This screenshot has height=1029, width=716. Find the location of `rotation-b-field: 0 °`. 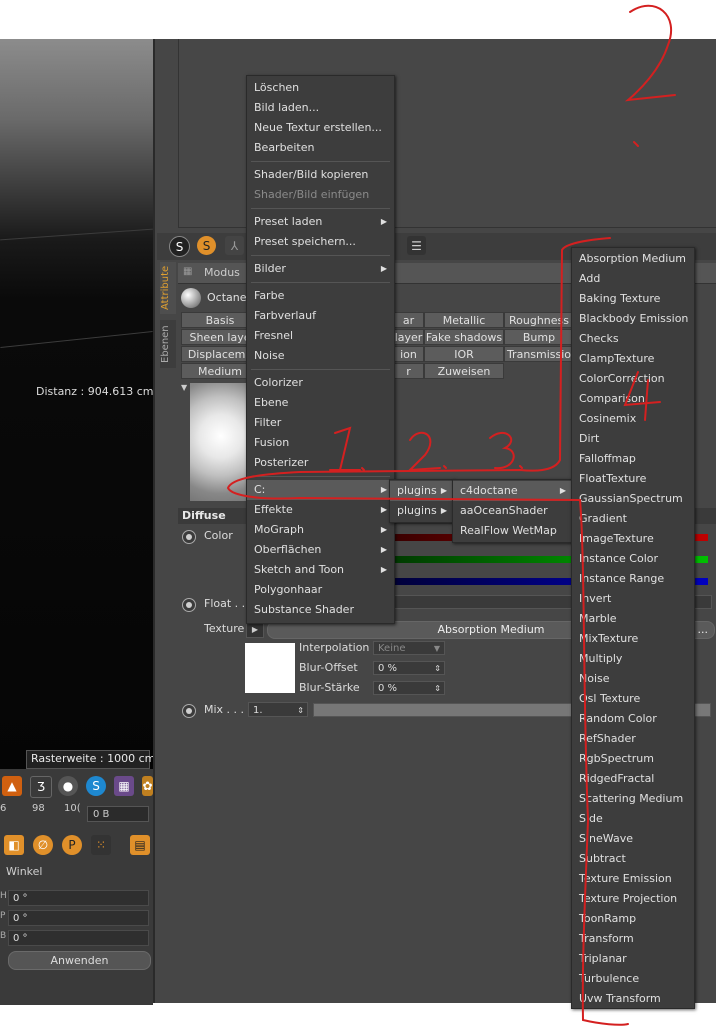

rotation-b-field: 0 ° is located at coordinates (78, 938).